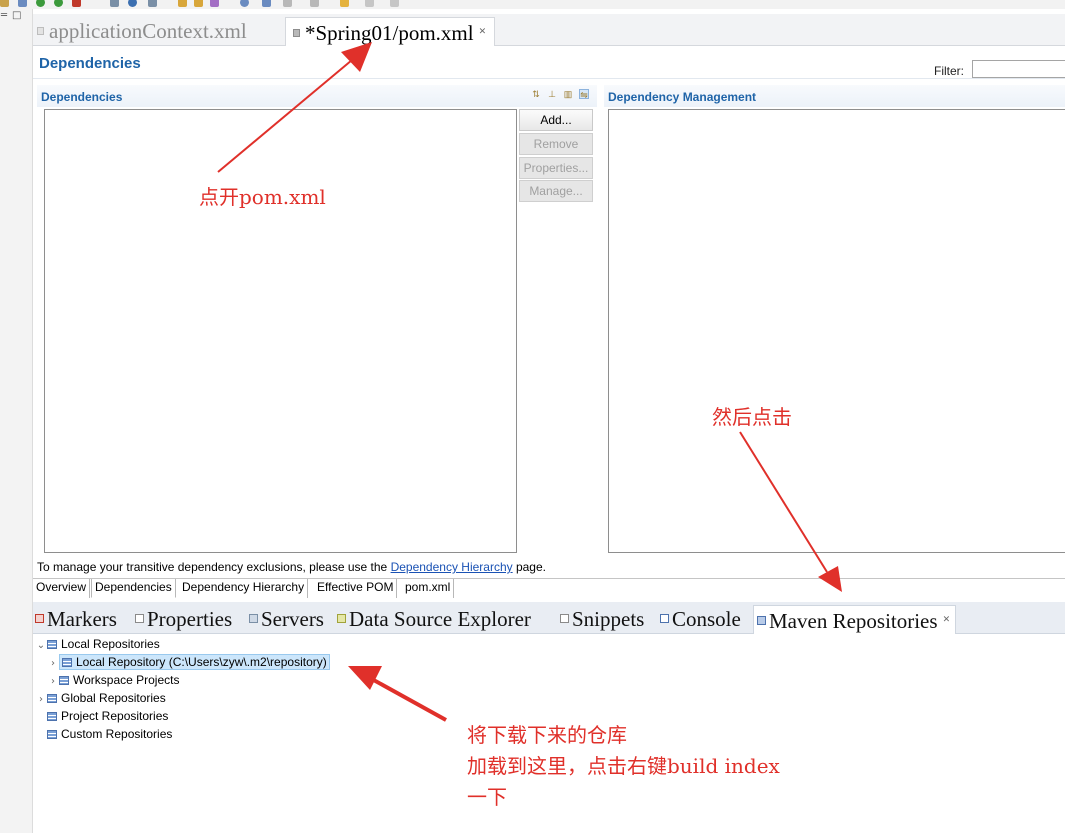  Describe the element at coordinates (244, 588) in the screenshot. I see `tab-dependency-hierarchy: Dependency Hierarchy` at that location.